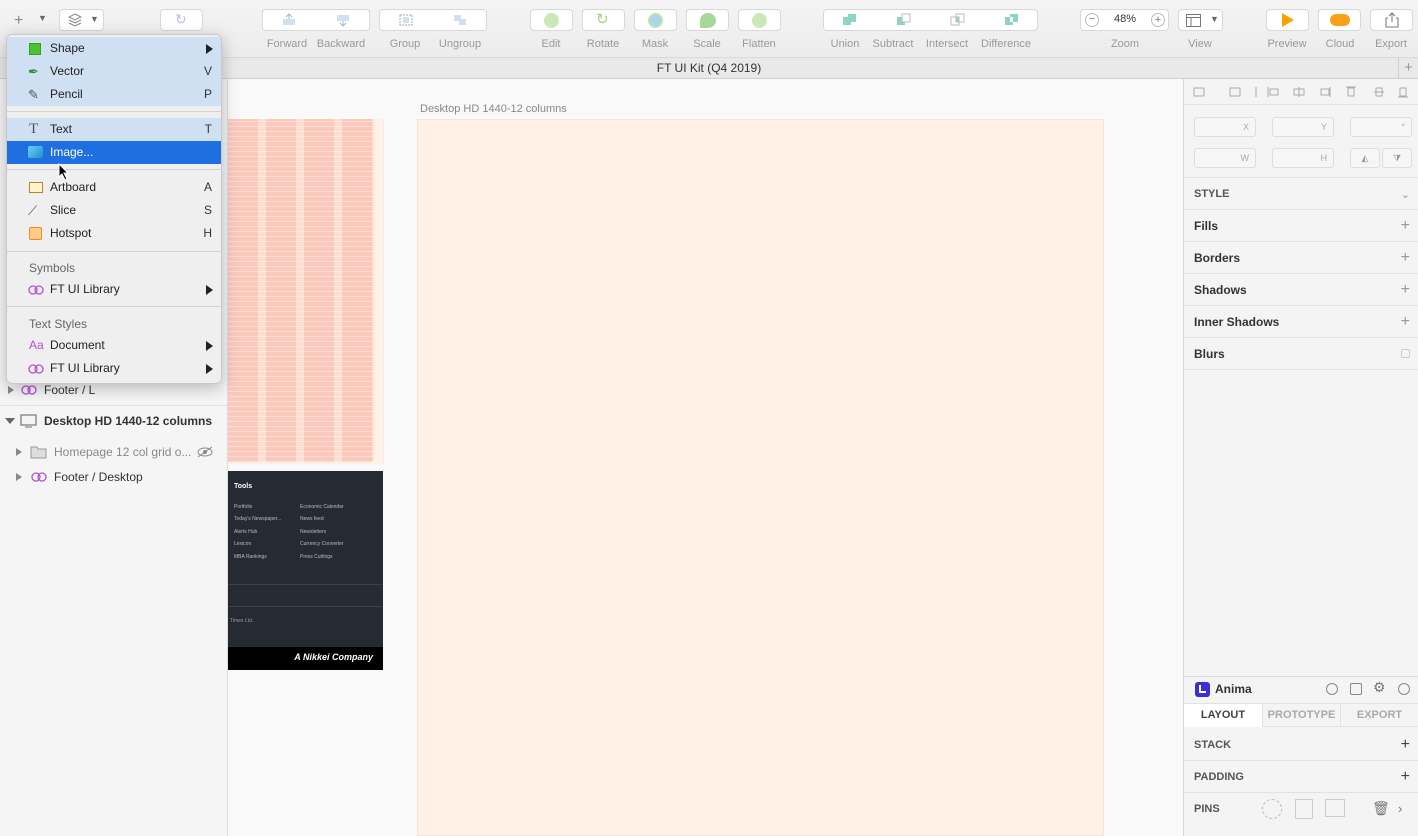  Describe the element at coordinates (460, 20) in the screenshot. I see `ungroup-icon` at that location.